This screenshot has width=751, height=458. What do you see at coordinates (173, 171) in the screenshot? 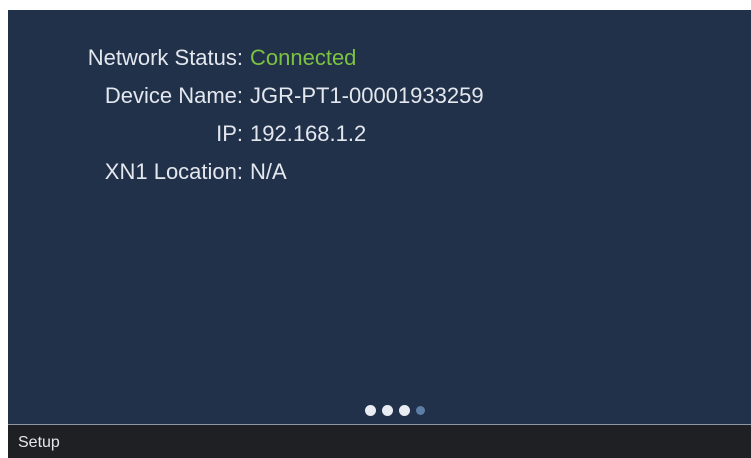
I see `xn1-location-label: XN1 Location:` at bounding box center [173, 171].